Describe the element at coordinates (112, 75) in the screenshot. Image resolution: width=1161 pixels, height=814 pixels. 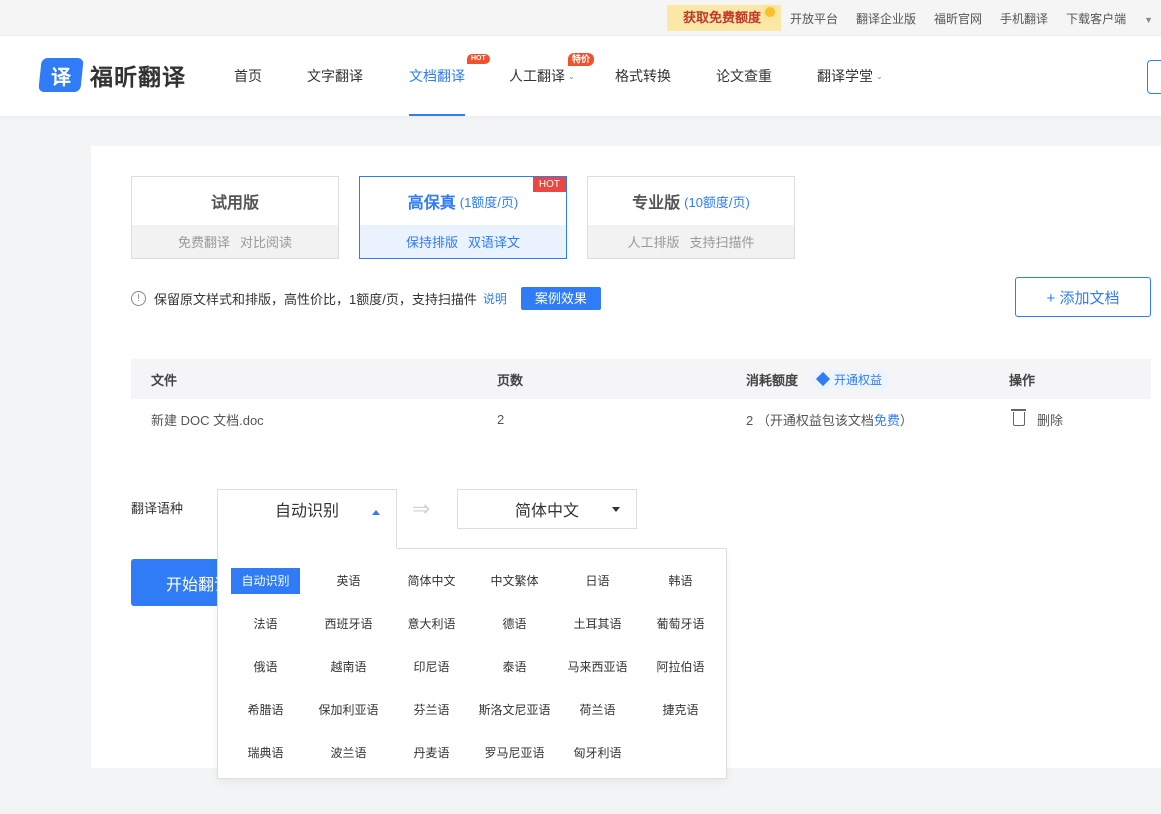
I see `logo: 译 福昕翻译` at that location.